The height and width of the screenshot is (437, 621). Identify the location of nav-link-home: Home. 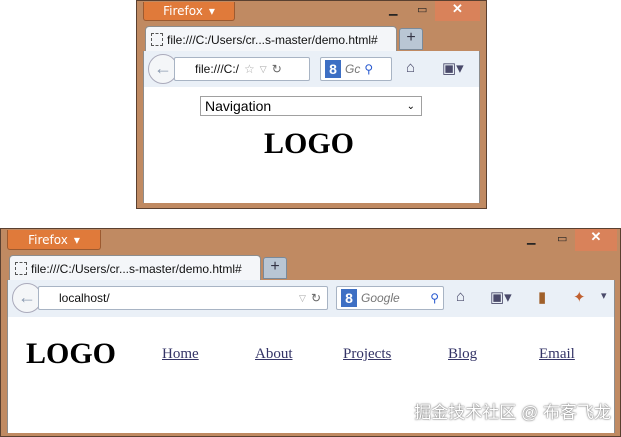
(180, 354).